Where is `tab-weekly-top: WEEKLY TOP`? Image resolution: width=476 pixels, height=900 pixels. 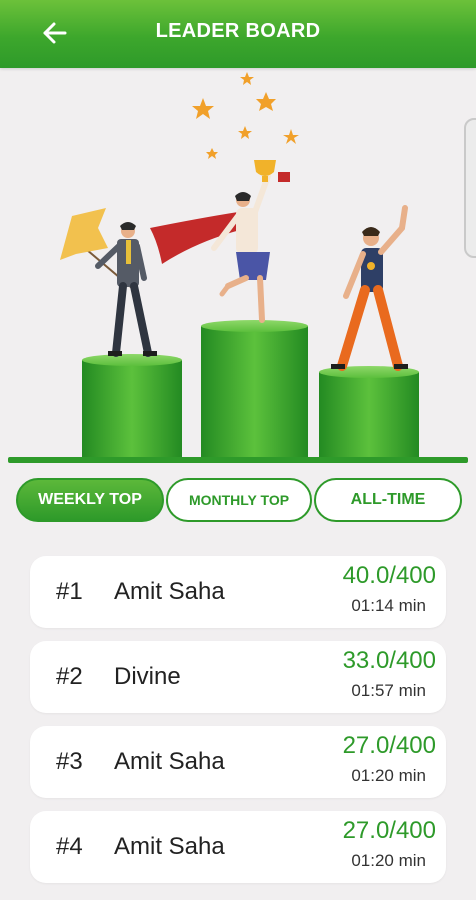
tab-weekly-top: WEEKLY TOP is located at coordinates (90, 500).